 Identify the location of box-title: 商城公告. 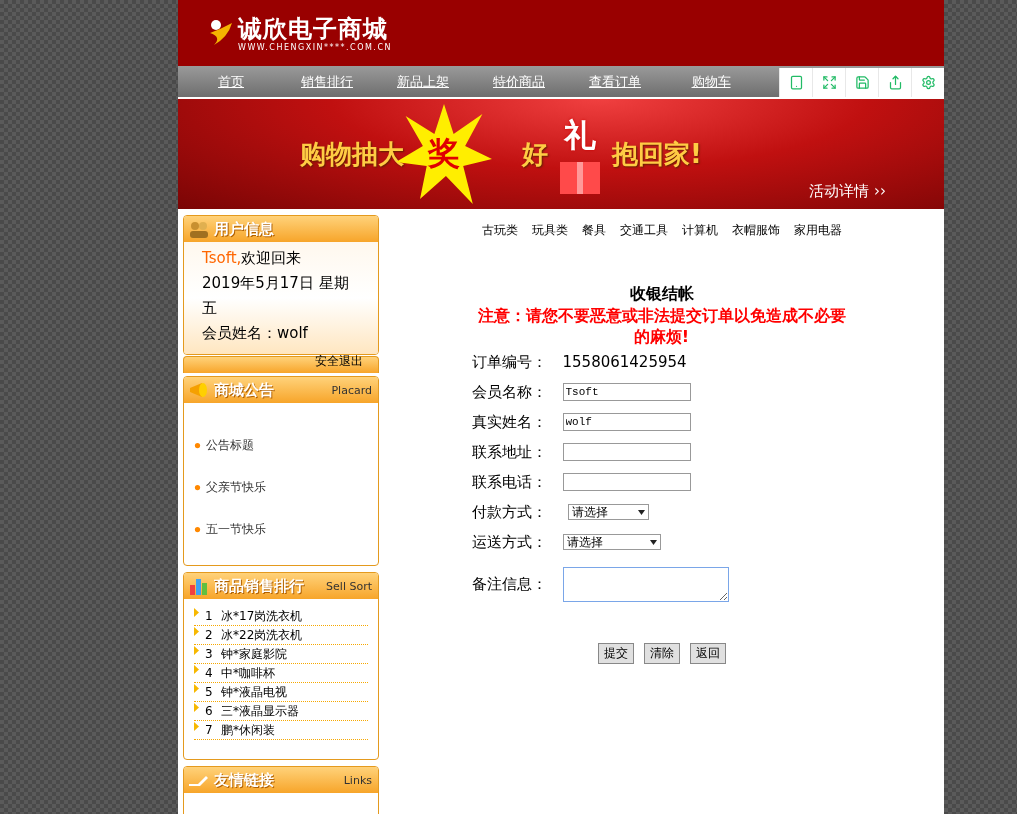
(244, 390).